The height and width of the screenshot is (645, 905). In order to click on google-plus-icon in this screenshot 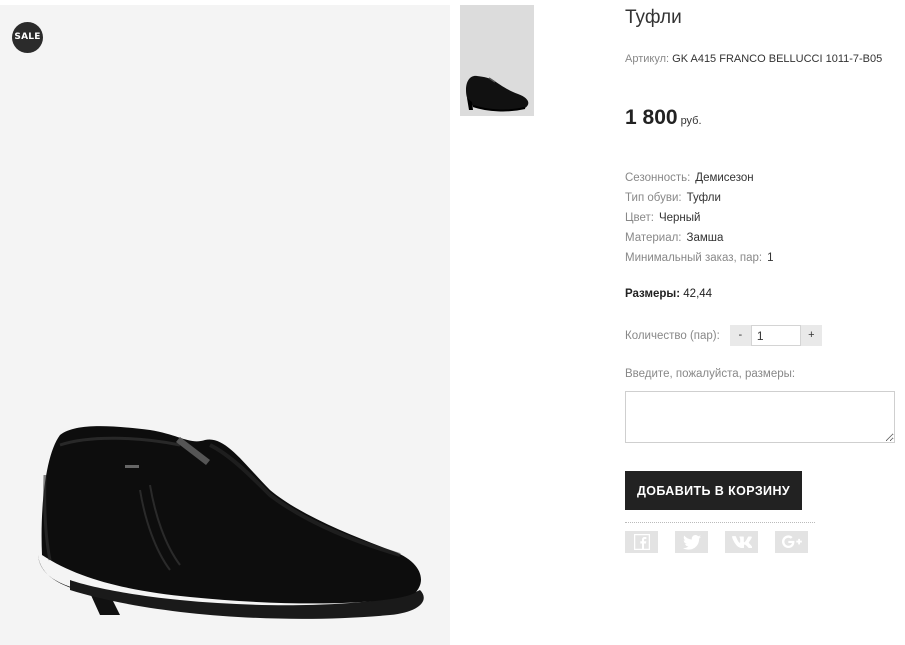, I will do `click(791, 541)`.